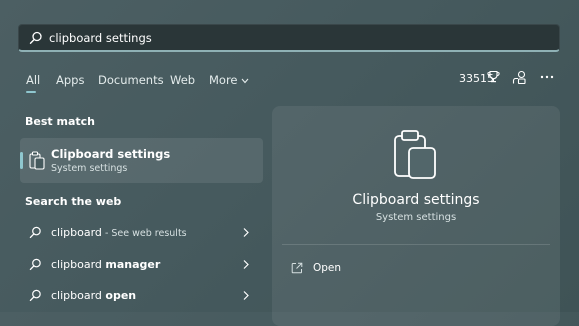 This screenshot has width=579, height=326. I want to click on tab-more: More, so click(229, 80).